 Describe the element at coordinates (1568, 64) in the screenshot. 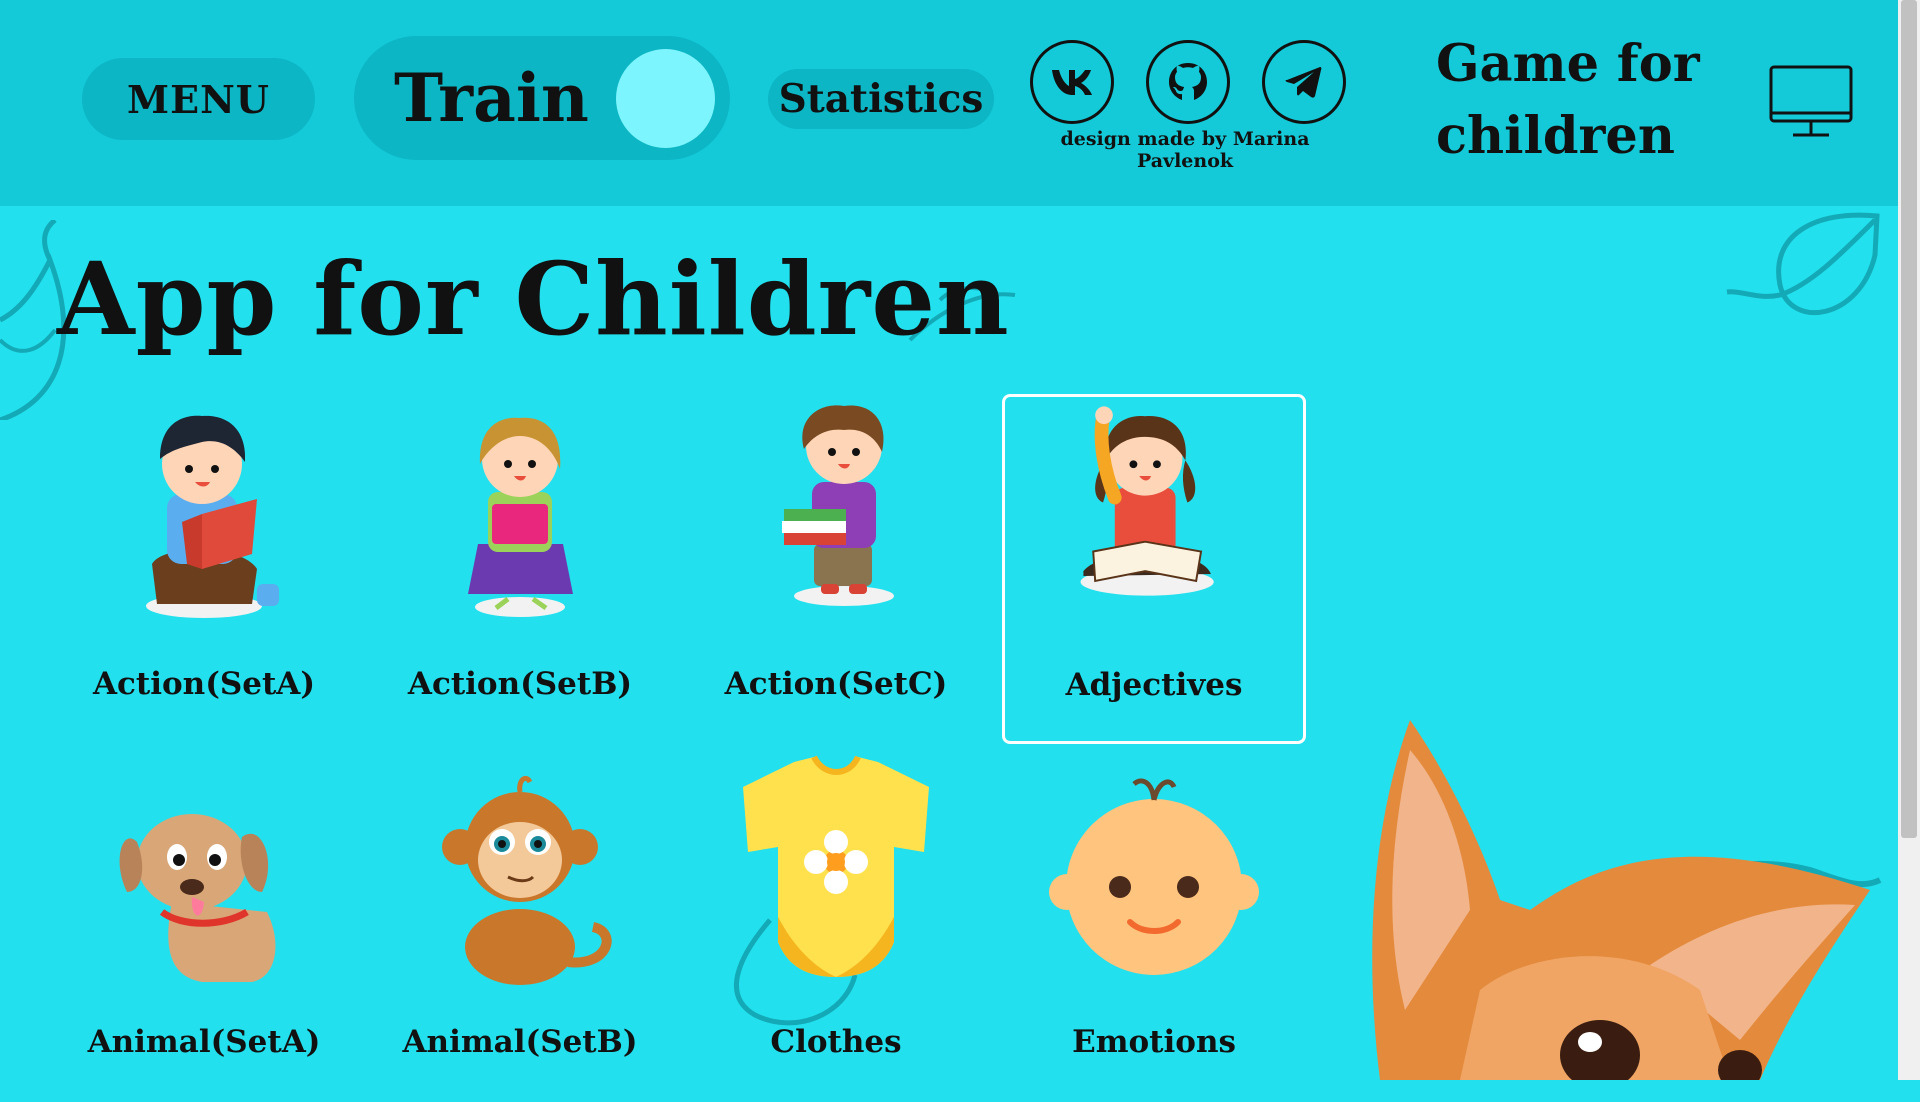

I see `game-title-line1: Game for` at that location.